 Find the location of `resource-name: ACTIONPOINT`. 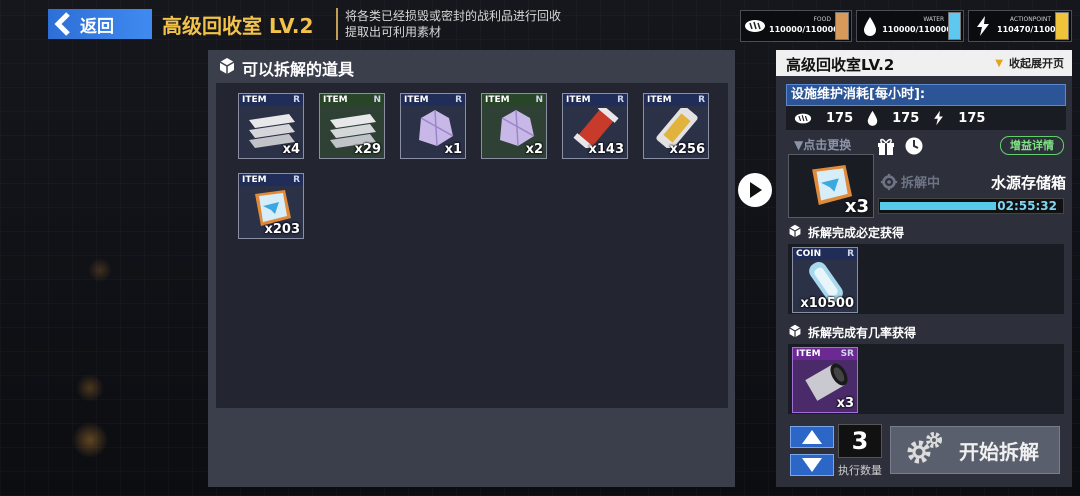

resource-name: ACTIONPOINT is located at coordinates (1030, 19).